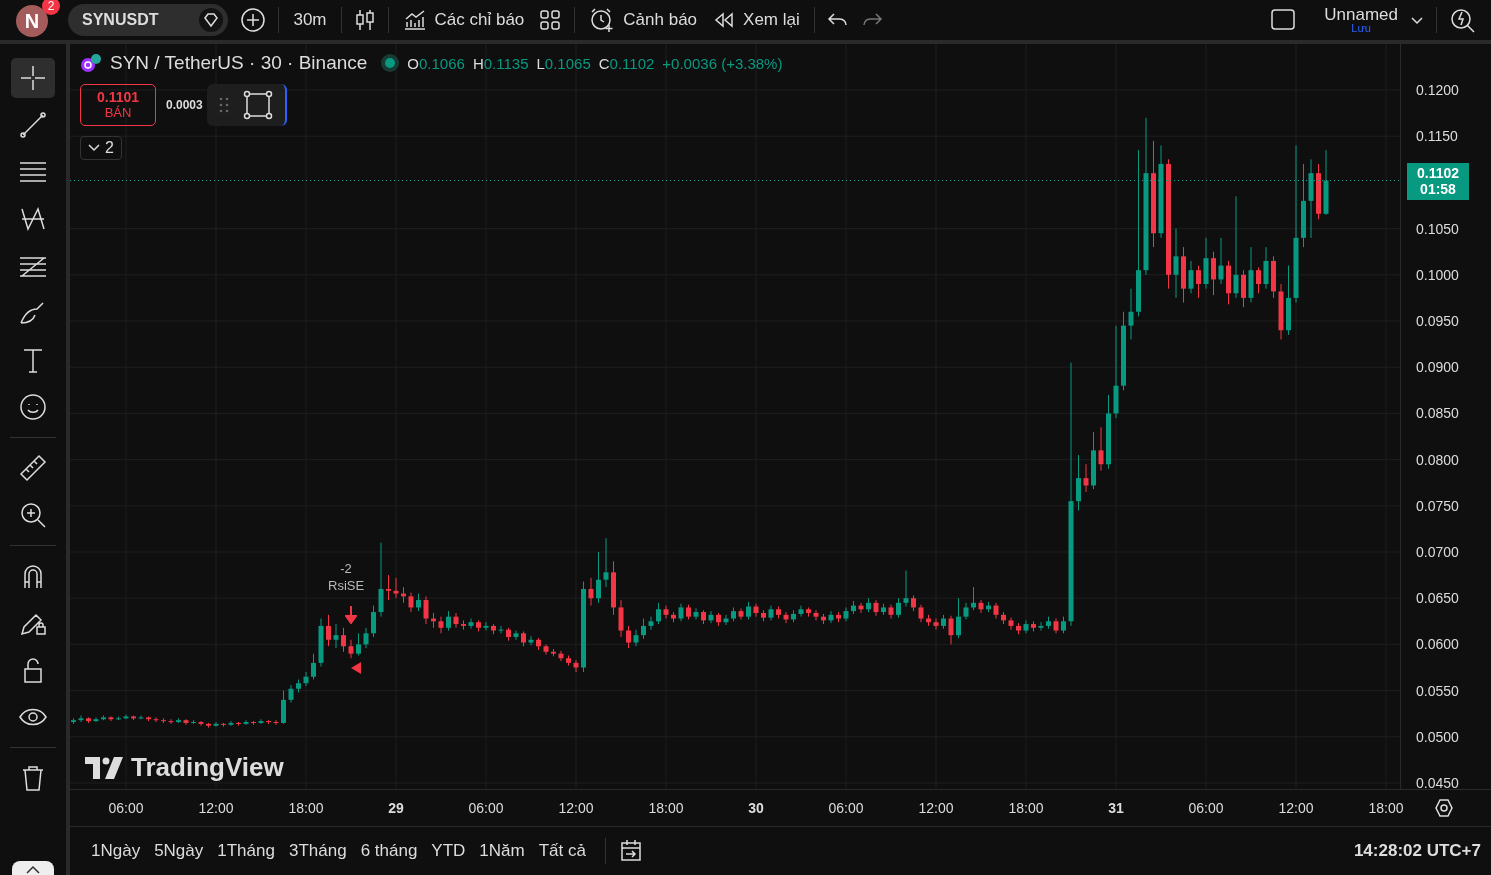 The width and height of the screenshot is (1491, 875). I want to click on crosshair-icon, so click(33, 78).